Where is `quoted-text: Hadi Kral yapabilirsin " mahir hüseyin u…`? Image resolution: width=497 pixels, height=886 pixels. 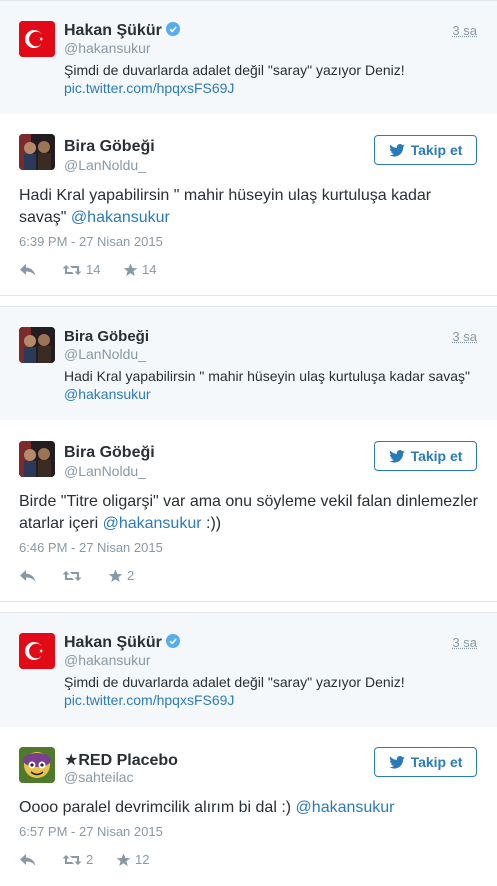
quoted-text: Hadi Kral yapabilirsin " mahir hüseyin u… is located at coordinates (267, 376).